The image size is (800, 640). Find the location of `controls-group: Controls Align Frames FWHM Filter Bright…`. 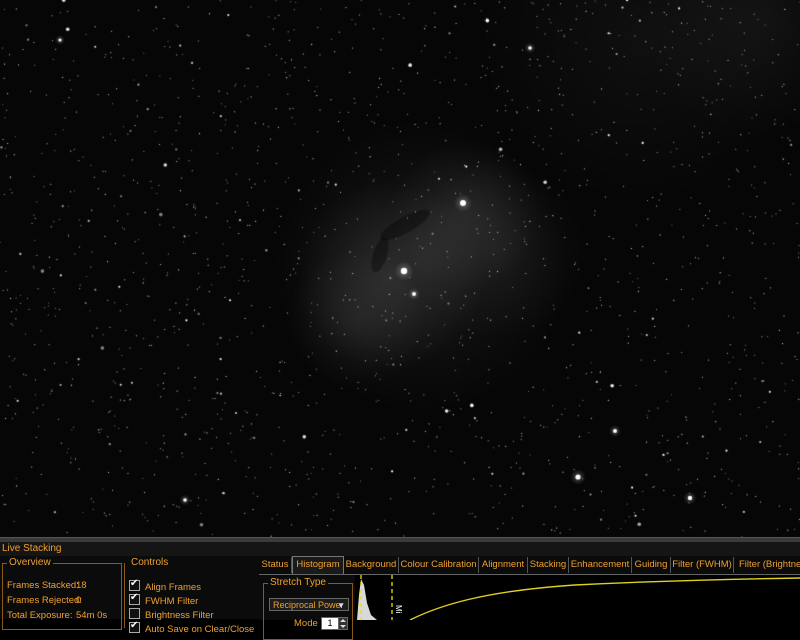

controls-group: Controls Align Frames FWHM Filter Bright… is located at coordinates (190, 596).